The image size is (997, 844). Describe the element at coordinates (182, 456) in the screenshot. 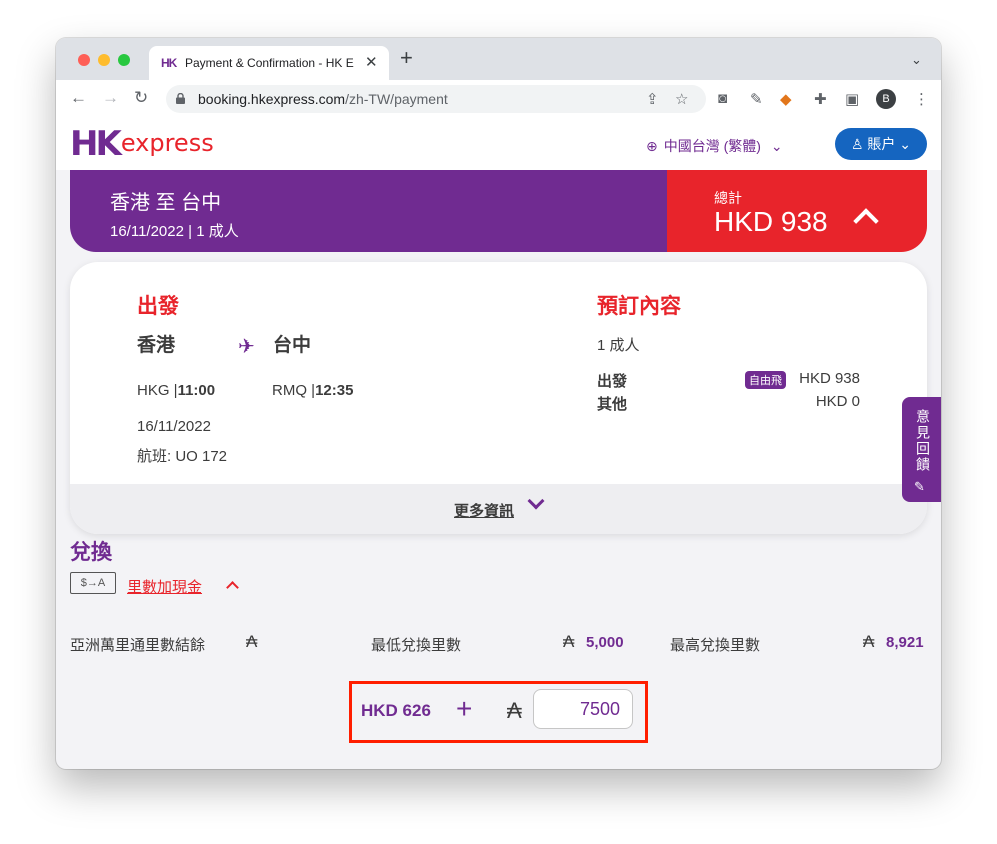

I see `flight-number: 航班: UO 172` at that location.